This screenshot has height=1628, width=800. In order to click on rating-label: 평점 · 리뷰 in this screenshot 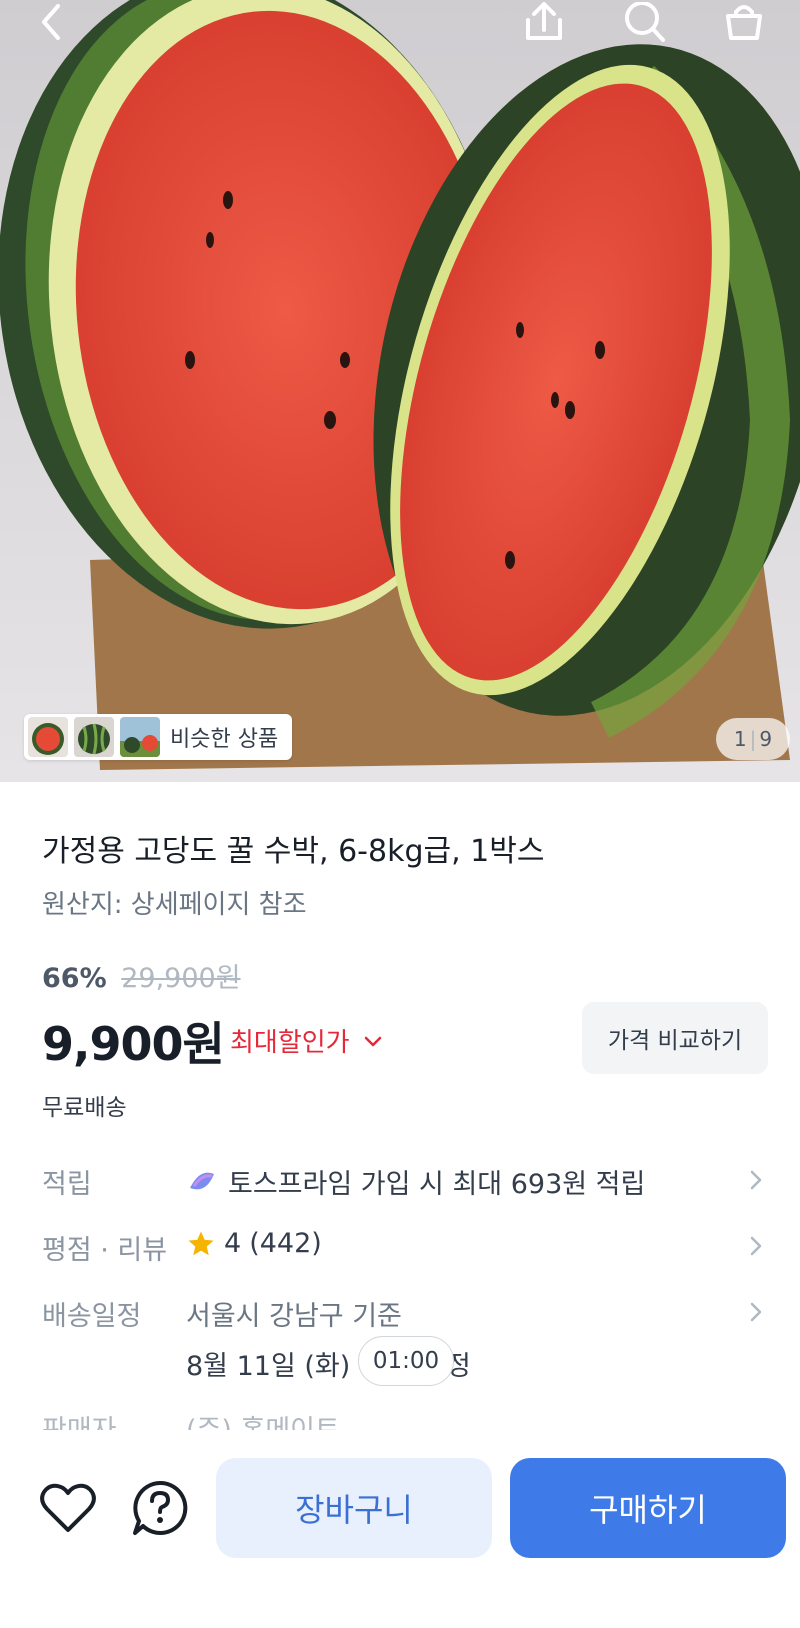, I will do `click(105, 1250)`.